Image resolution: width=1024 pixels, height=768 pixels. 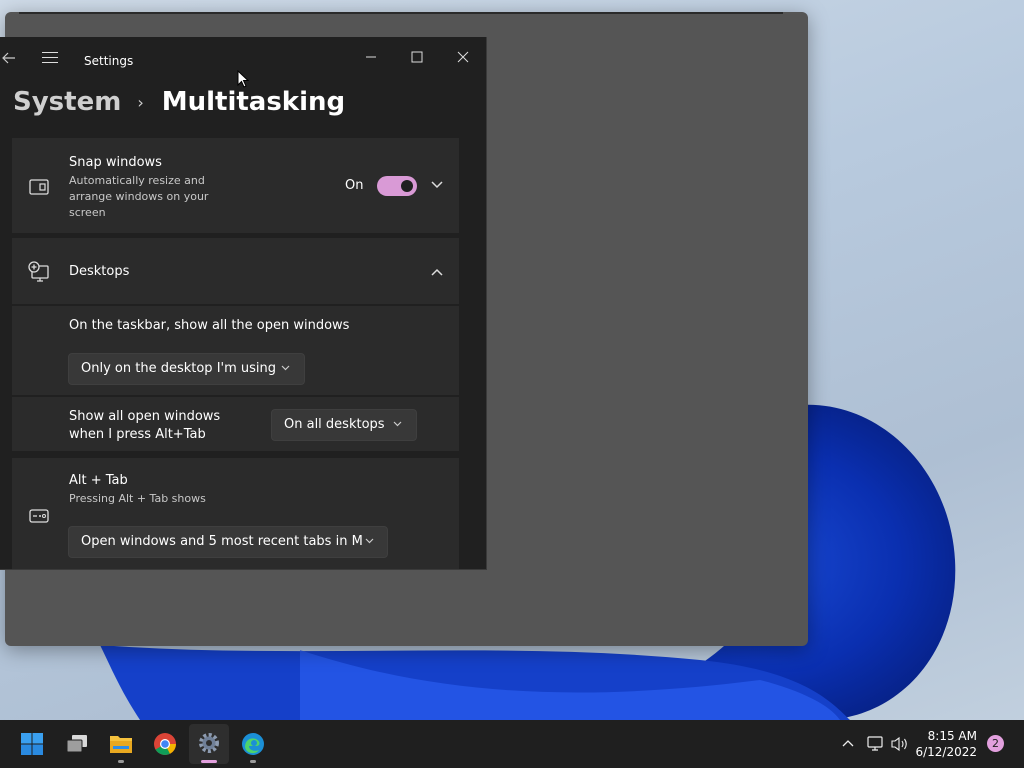 I want to click on chrome-icon, so click(x=165, y=744).